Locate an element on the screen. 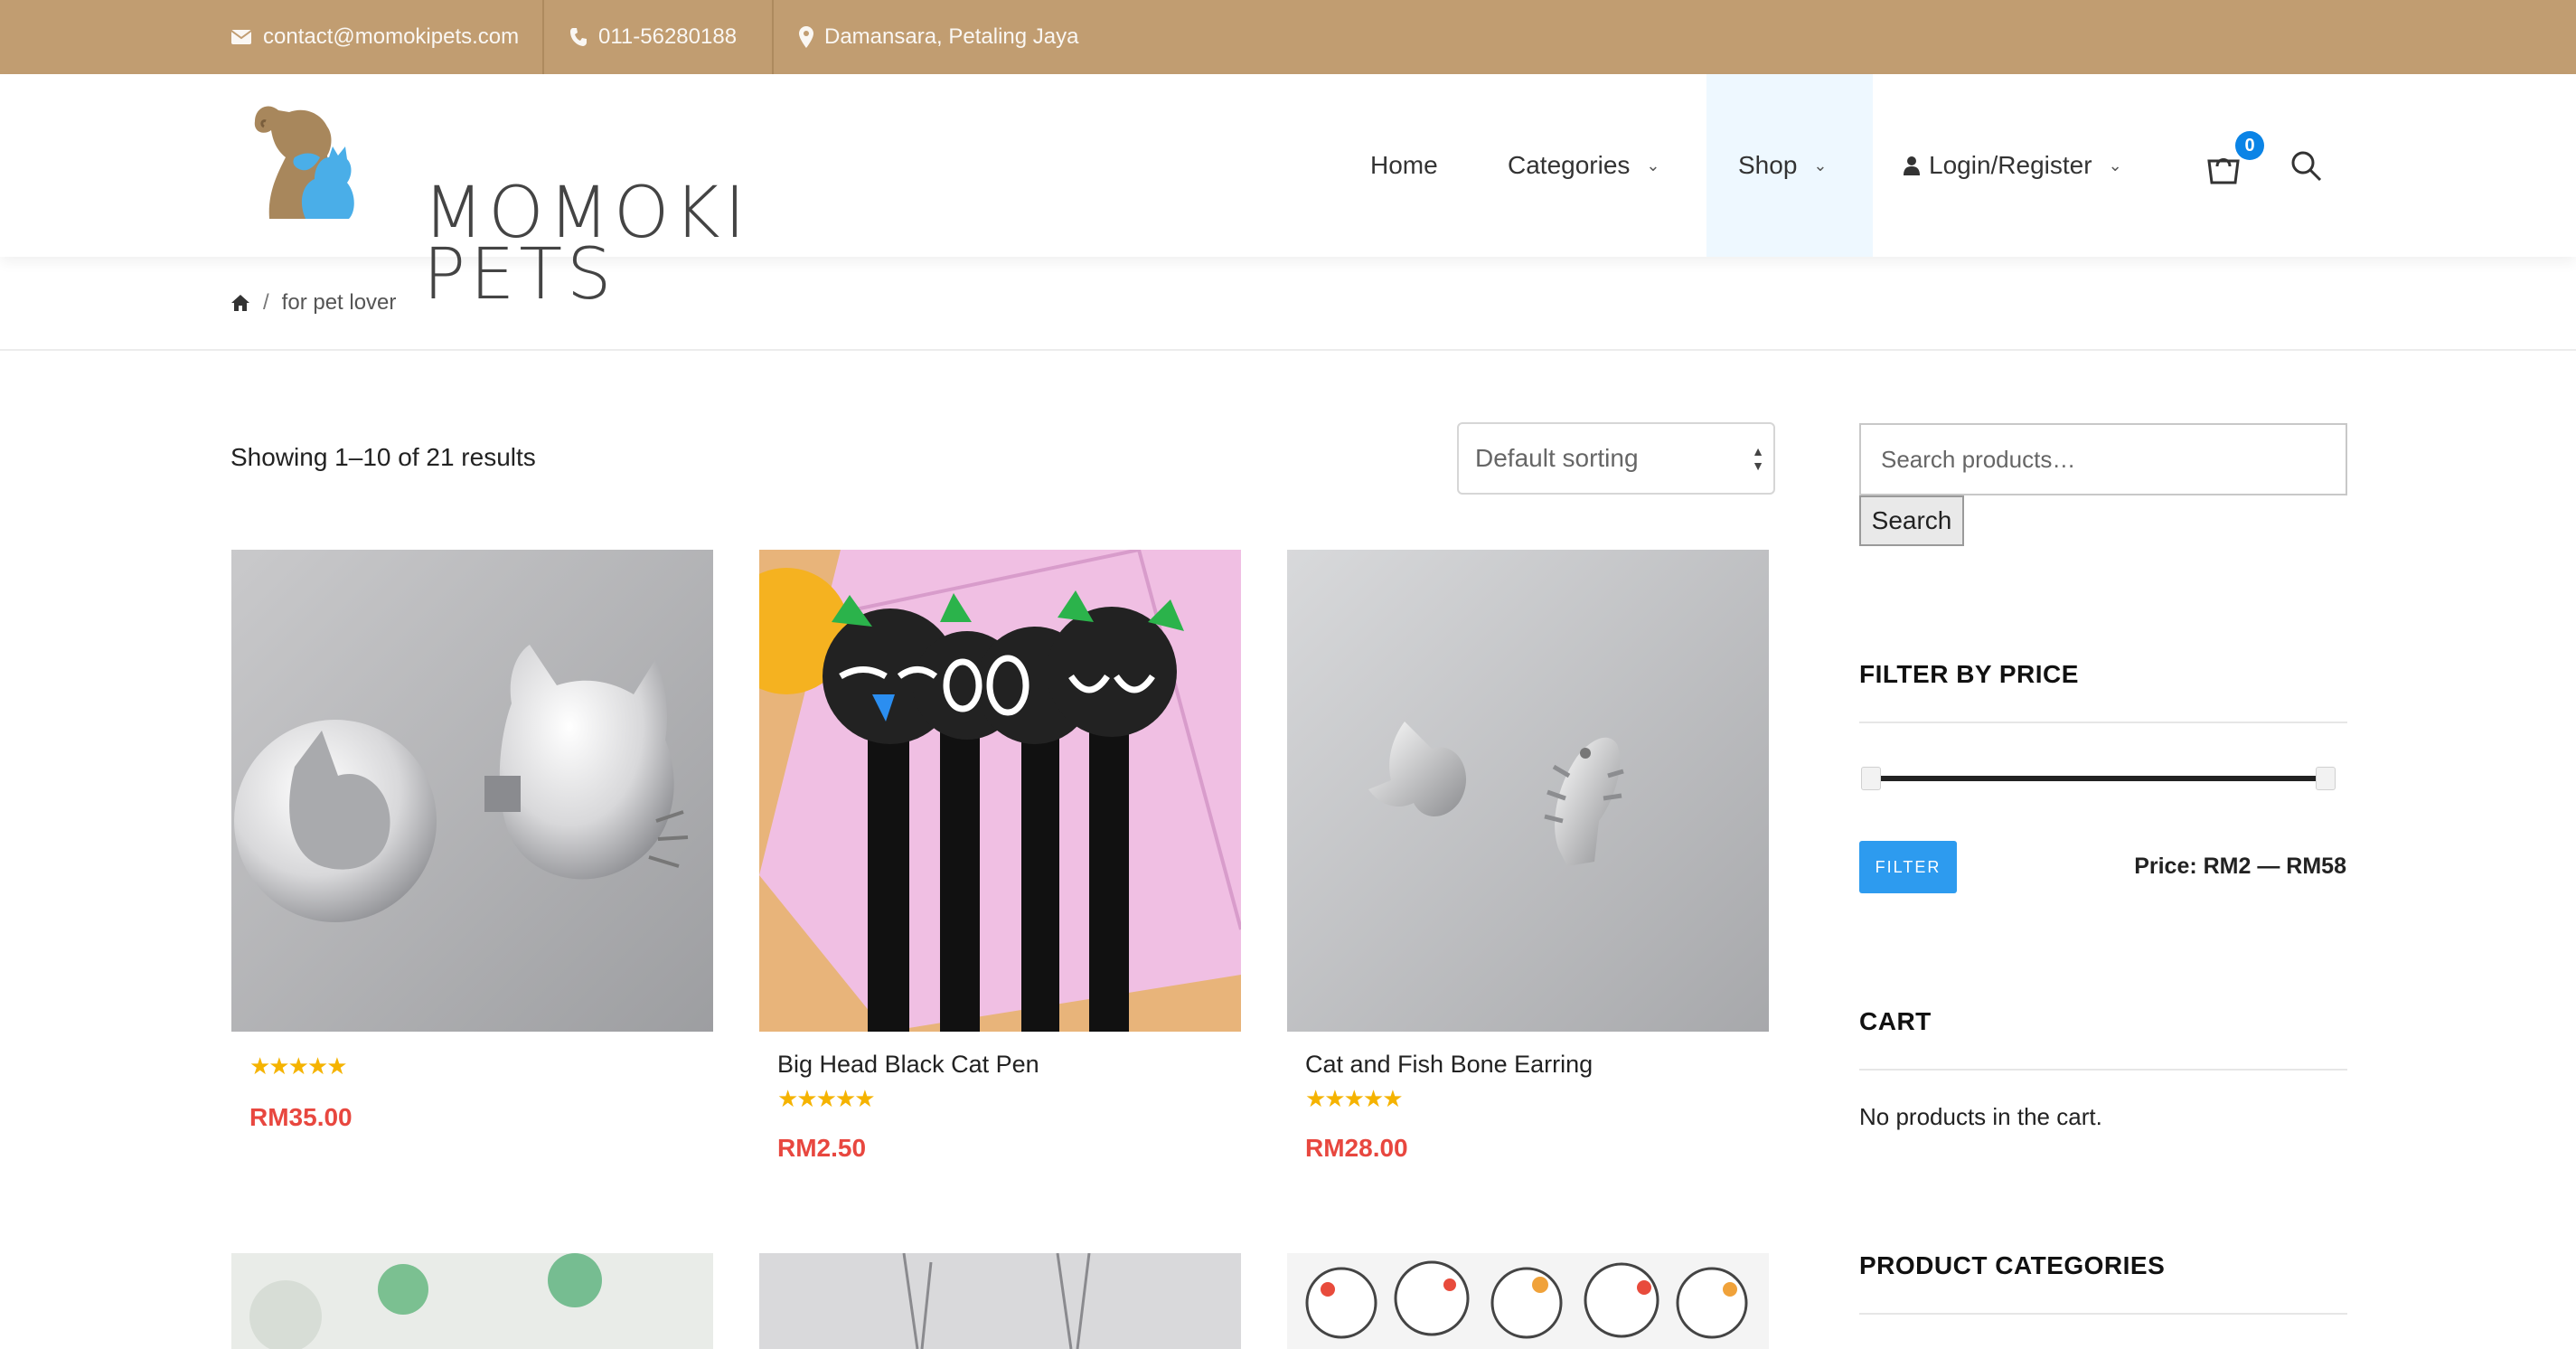  nav-login-register: Login/Register ⌄ is located at coordinates (2013, 166).